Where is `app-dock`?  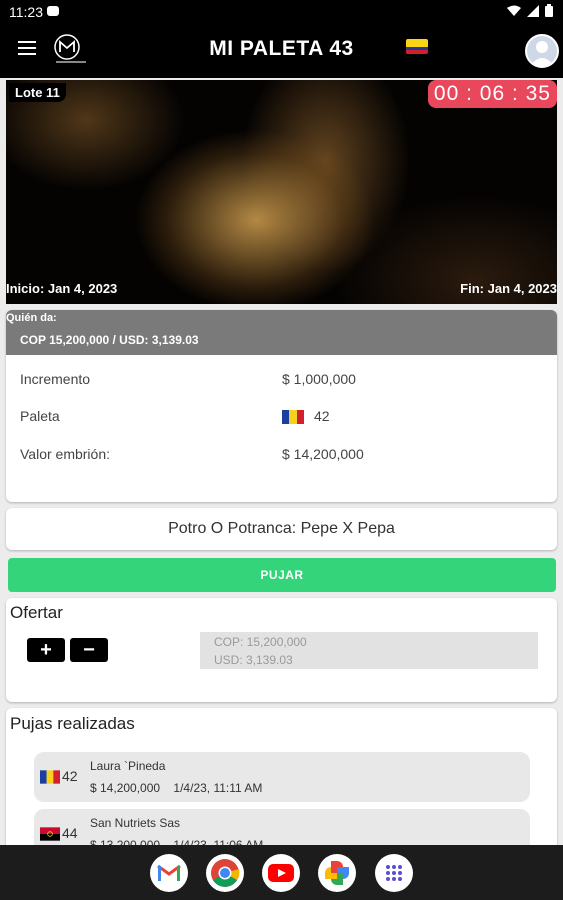 app-dock is located at coordinates (281, 872).